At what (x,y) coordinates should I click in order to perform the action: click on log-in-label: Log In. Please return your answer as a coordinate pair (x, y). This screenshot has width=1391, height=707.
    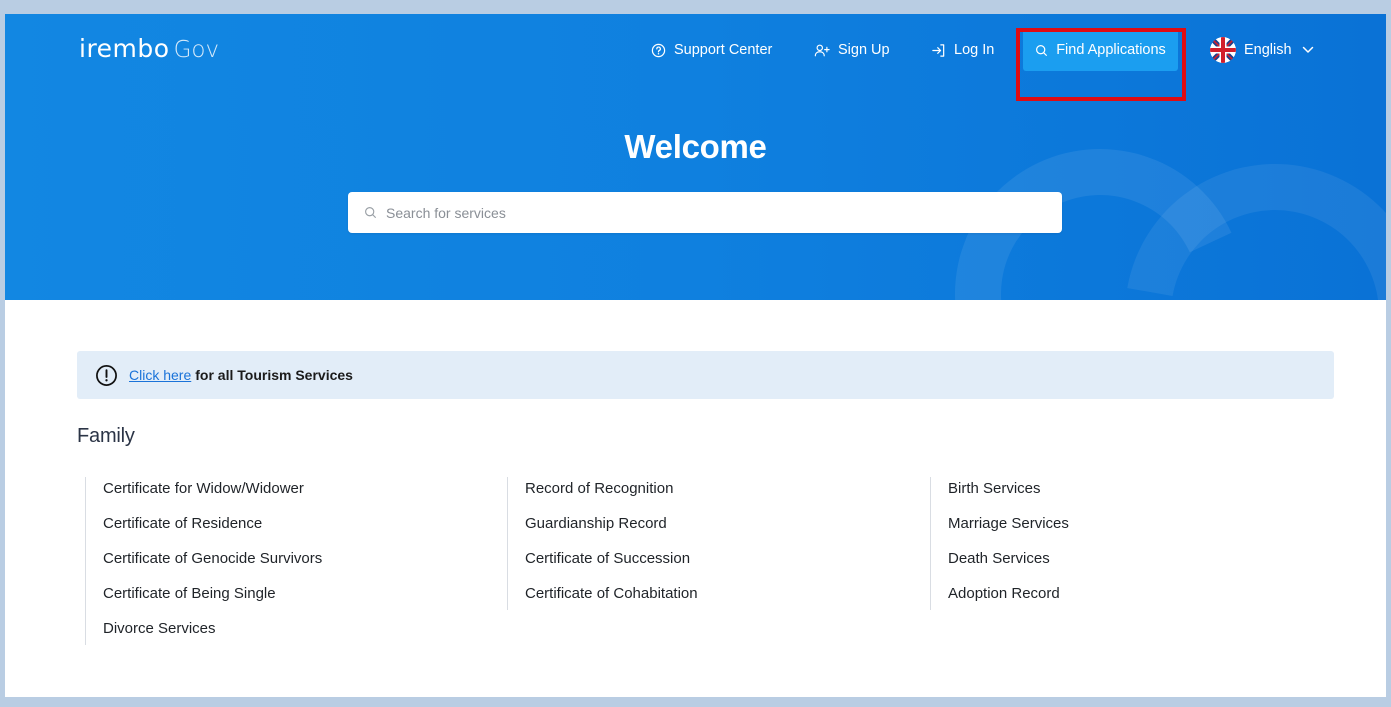
    Looking at the image, I should click on (974, 50).